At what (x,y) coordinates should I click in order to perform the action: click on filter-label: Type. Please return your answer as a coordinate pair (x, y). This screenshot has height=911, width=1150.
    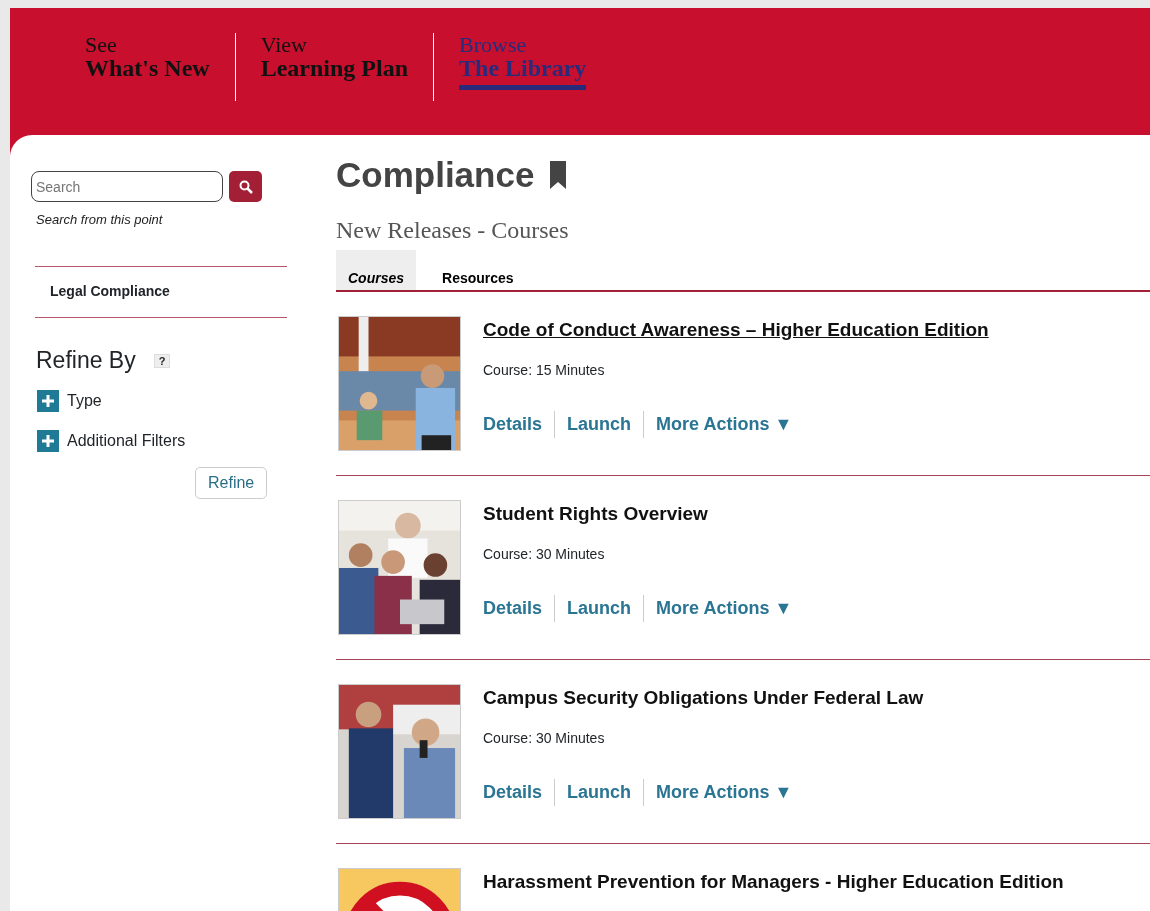
    Looking at the image, I should click on (84, 401).